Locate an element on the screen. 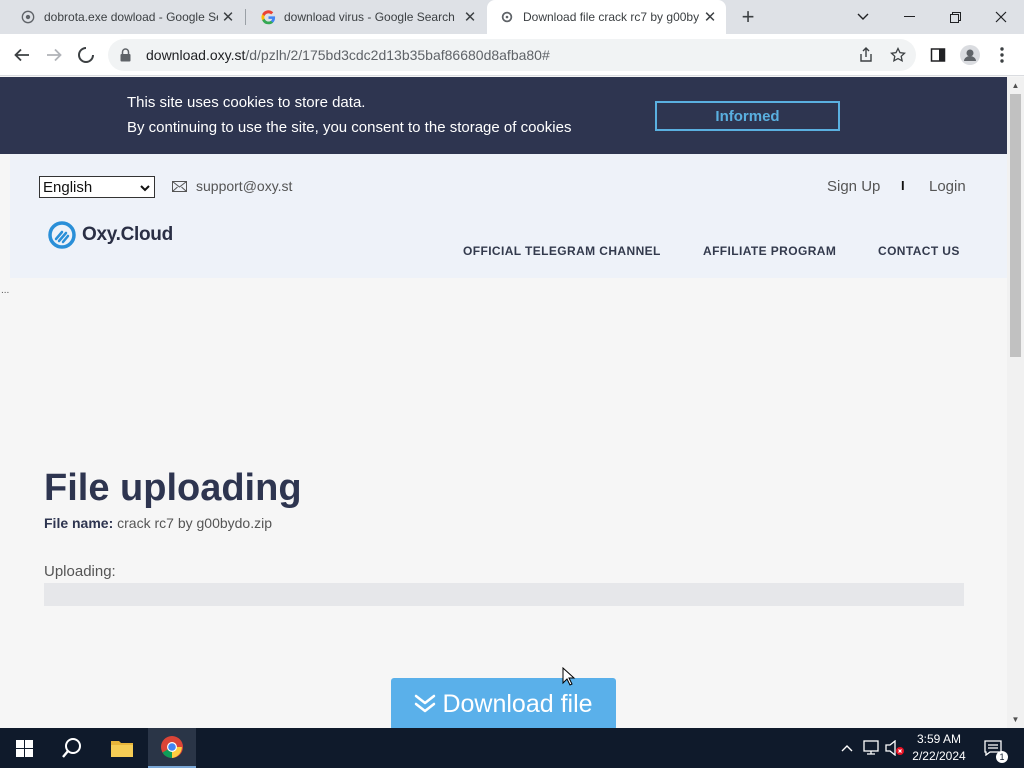 The width and height of the screenshot is (1024, 768). tab-title: Download file crack rc7 by g00by is located at coordinates (611, 17).